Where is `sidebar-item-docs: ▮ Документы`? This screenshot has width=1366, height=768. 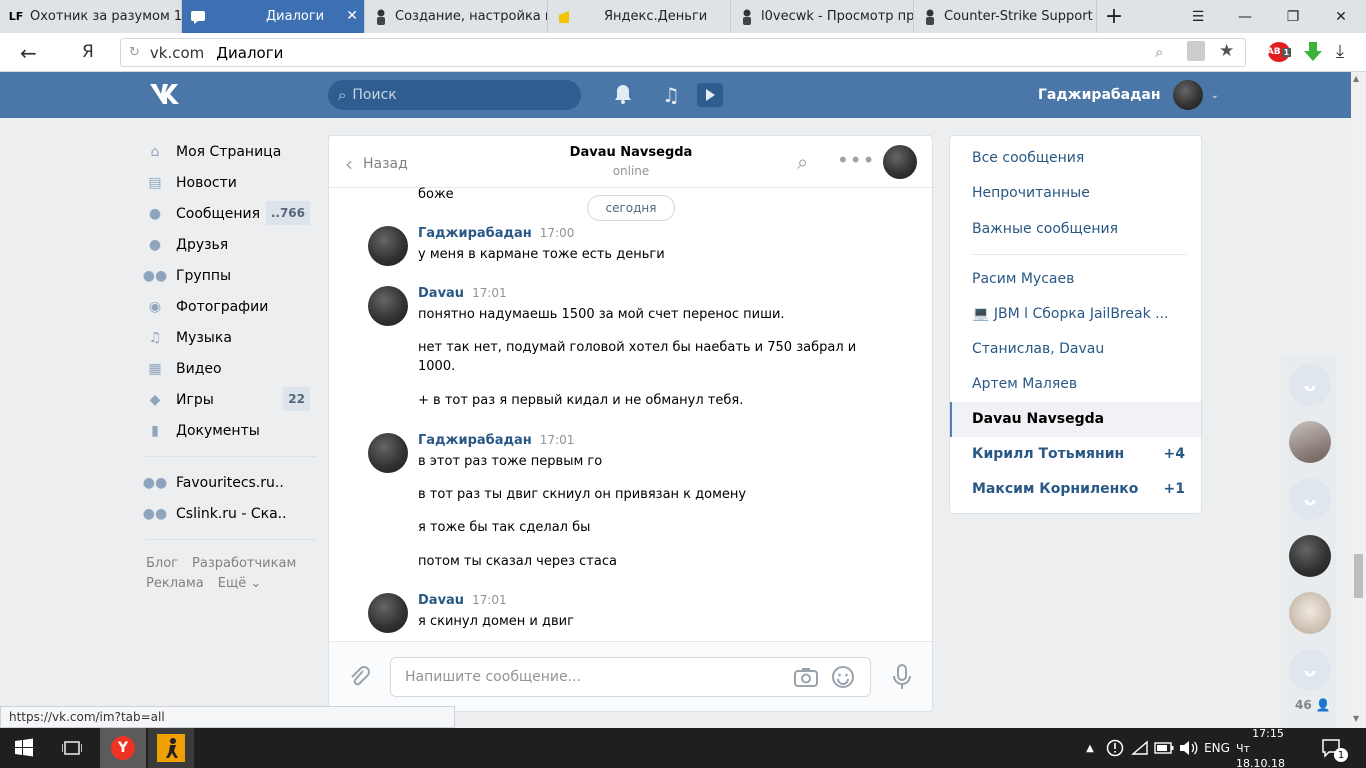
sidebar-item-docs: ▮ Документы is located at coordinates (231, 430).